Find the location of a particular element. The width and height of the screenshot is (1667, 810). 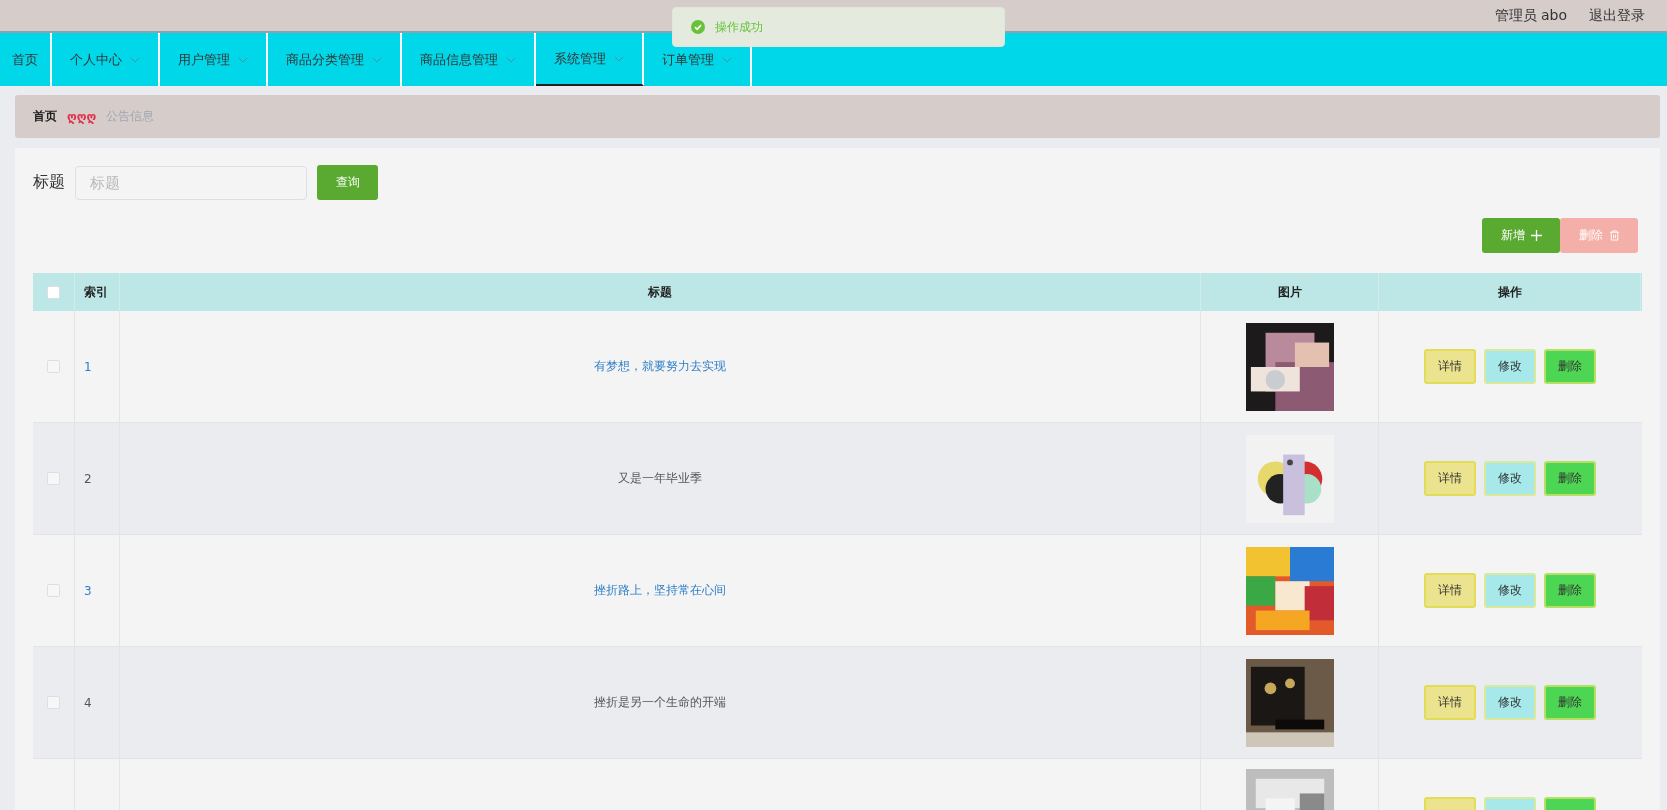

column-header: 图片 is located at coordinates (1289, 292).